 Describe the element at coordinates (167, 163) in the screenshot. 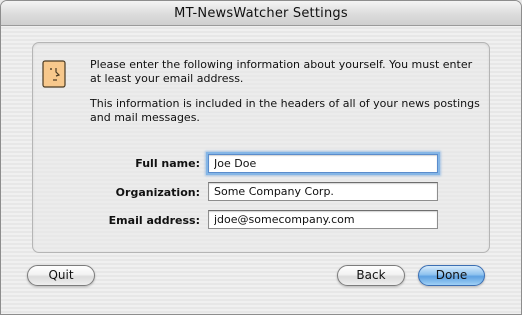

I see `full-name-label: Full name:` at that location.